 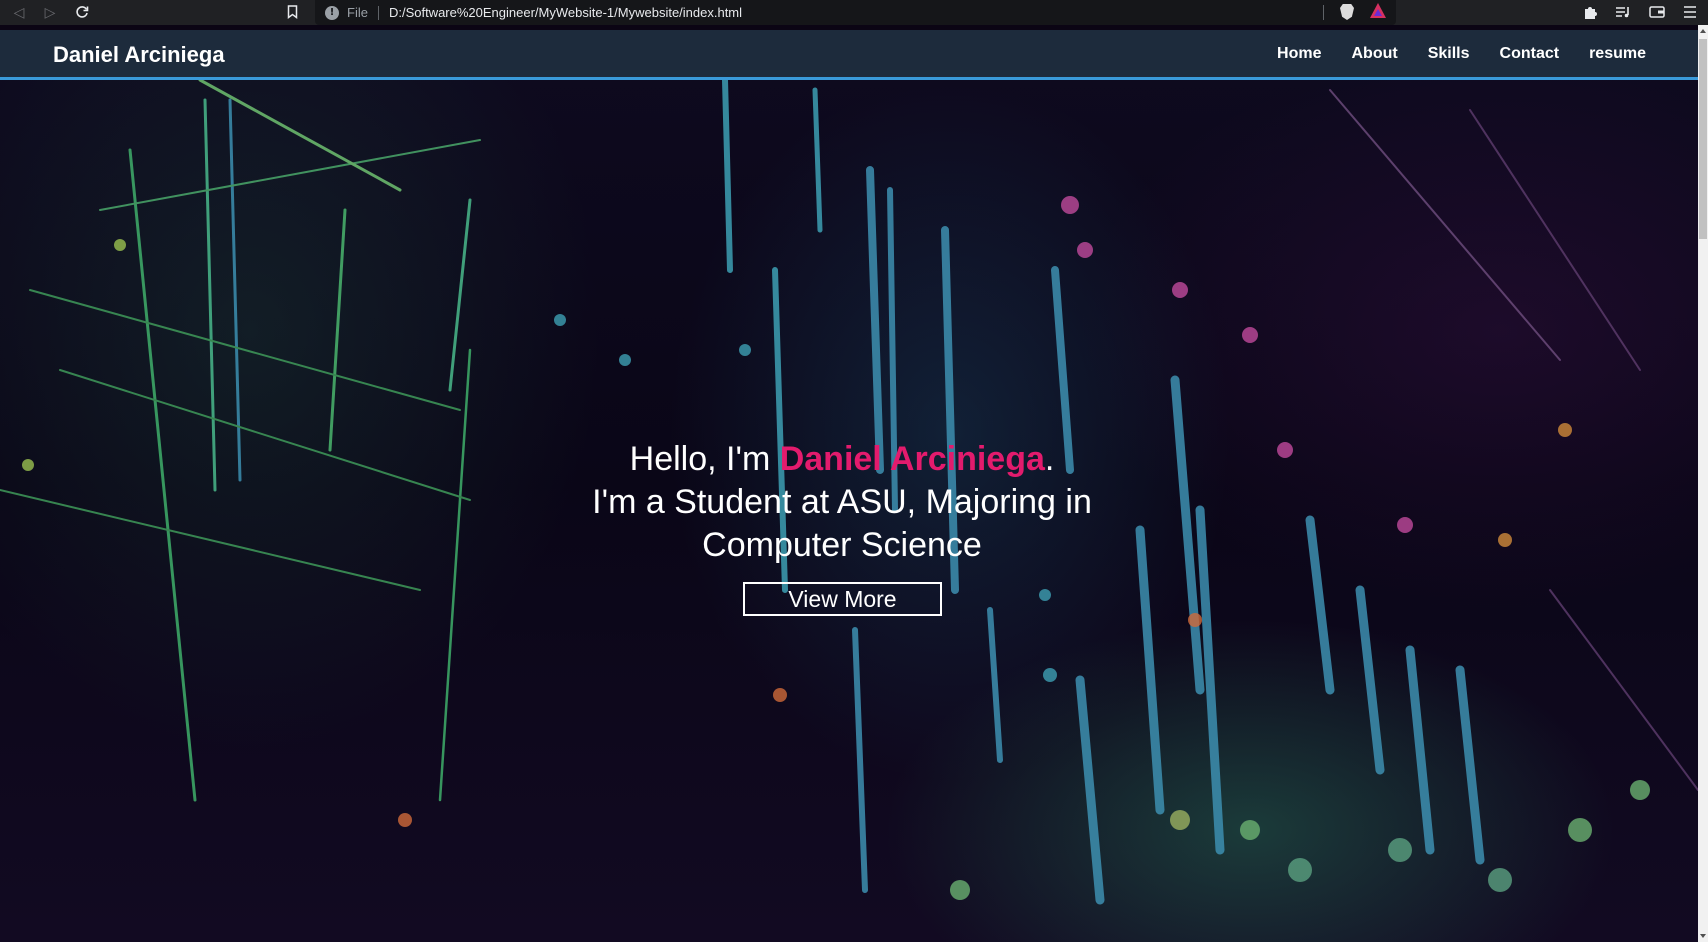 What do you see at coordinates (1530, 54) in the screenshot?
I see `nav-contact-link: Contact` at bounding box center [1530, 54].